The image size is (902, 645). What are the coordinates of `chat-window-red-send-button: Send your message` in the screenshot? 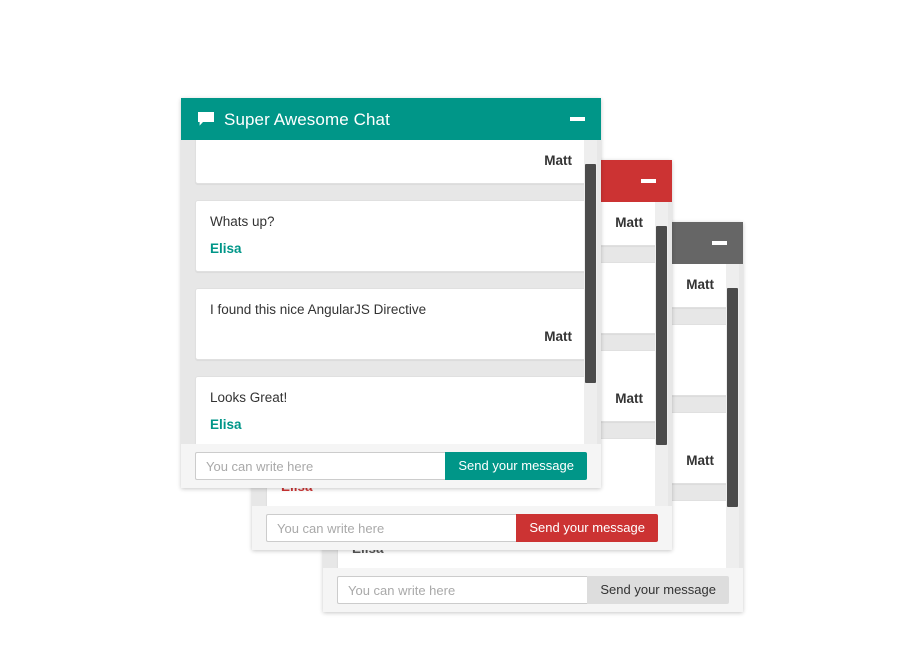 It's located at (587, 528).